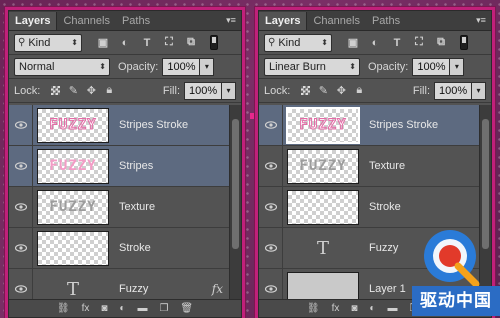 The height and width of the screenshot is (318, 500). What do you see at coordinates (297, 66) in the screenshot?
I see `blend-mode-value: Linear Burn` at bounding box center [297, 66].